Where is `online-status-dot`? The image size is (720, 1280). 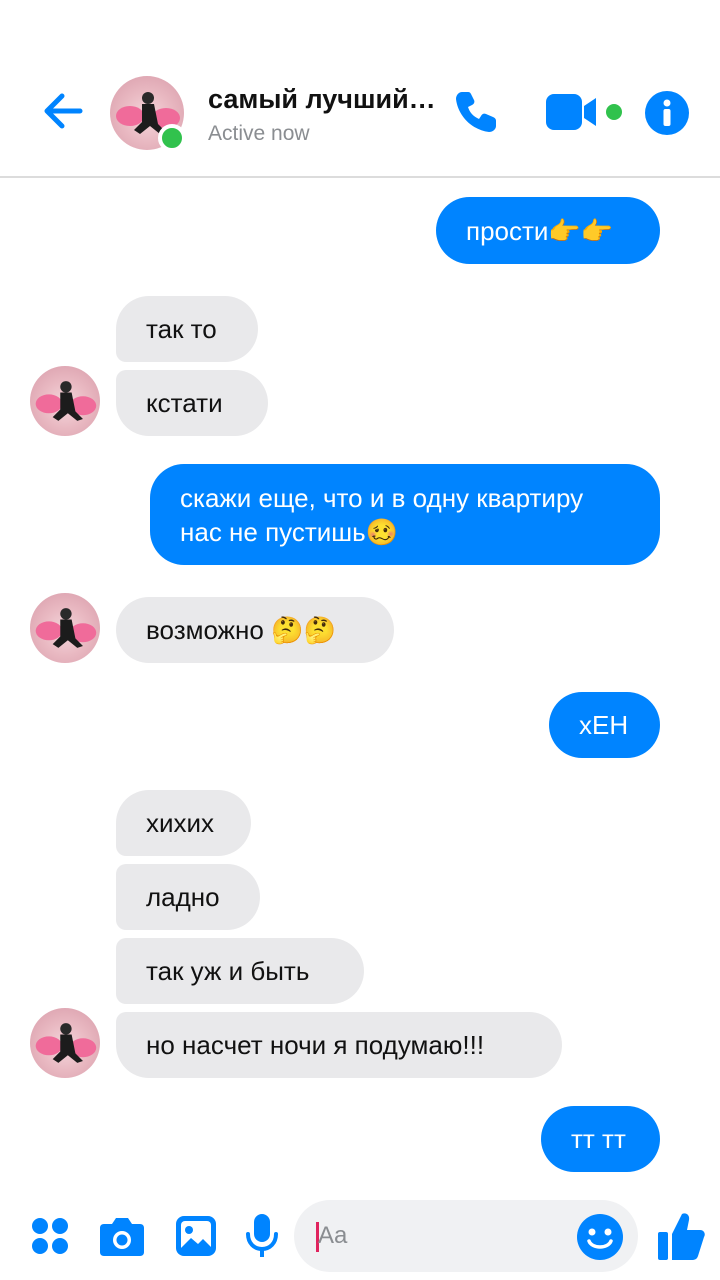 online-status-dot is located at coordinates (172, 138).